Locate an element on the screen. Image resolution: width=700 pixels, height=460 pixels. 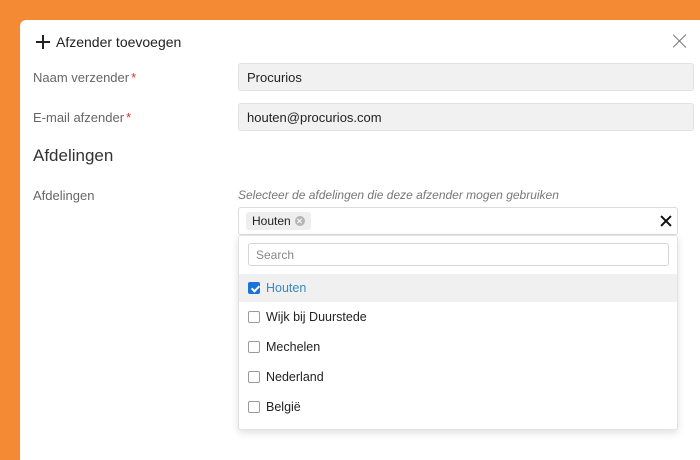
sender-email-field: houten@procurios.com is located at coordinates (466, 117).